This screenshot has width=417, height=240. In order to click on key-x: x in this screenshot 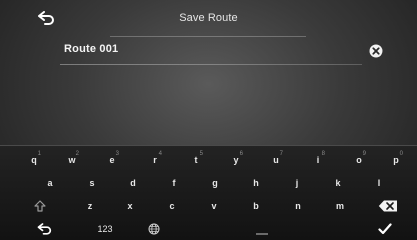, I will do `click(130, 206)`.